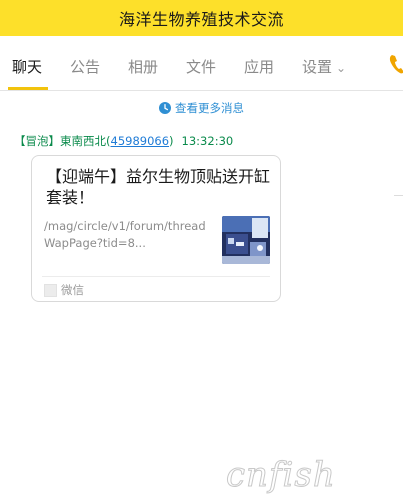  I want to click on card-source: 微信, so click(72, 290).